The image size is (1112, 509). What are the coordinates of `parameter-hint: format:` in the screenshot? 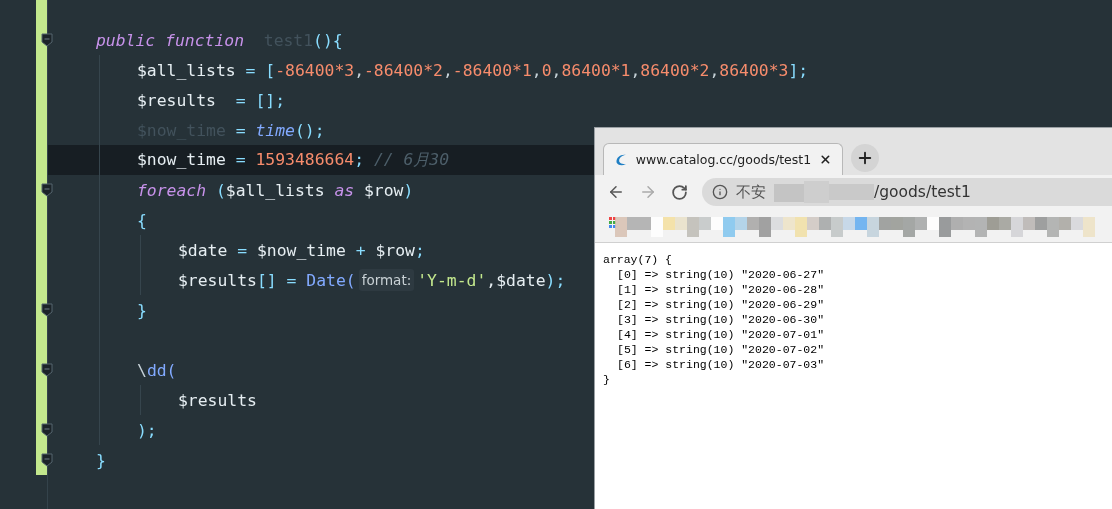 It's located at (386, 280).